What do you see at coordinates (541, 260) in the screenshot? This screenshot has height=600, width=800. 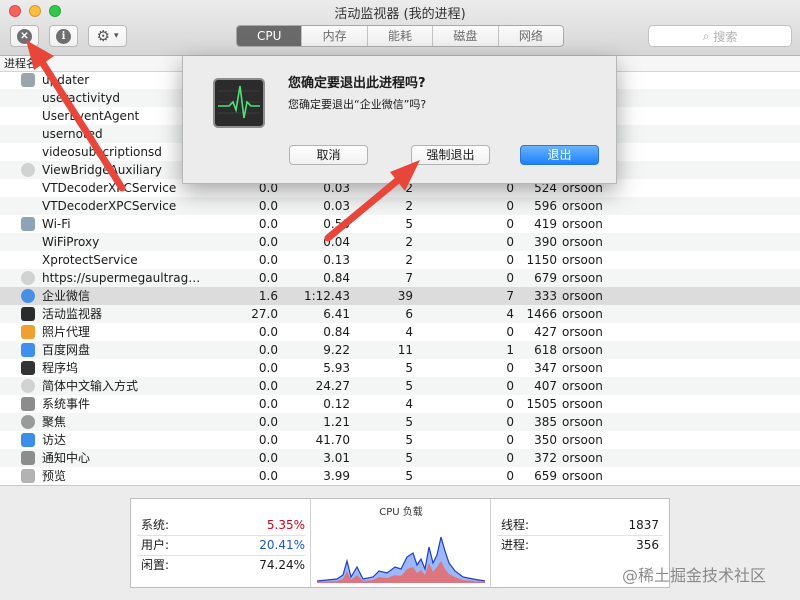 I see `pid-cell: 1150` at bounding box center [541, 260].